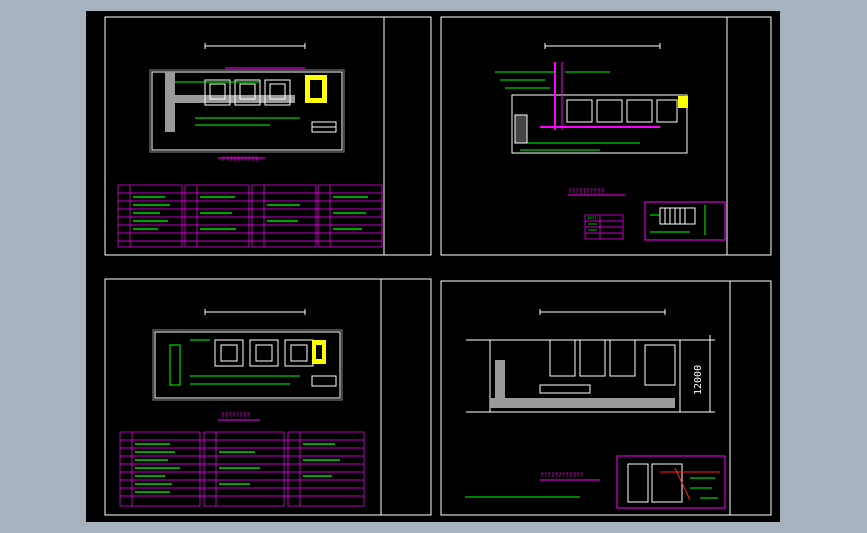  Describe the element at coordinates (562, 475) in the screenshot. I see `drawing-4-title: ????????????` at that location.